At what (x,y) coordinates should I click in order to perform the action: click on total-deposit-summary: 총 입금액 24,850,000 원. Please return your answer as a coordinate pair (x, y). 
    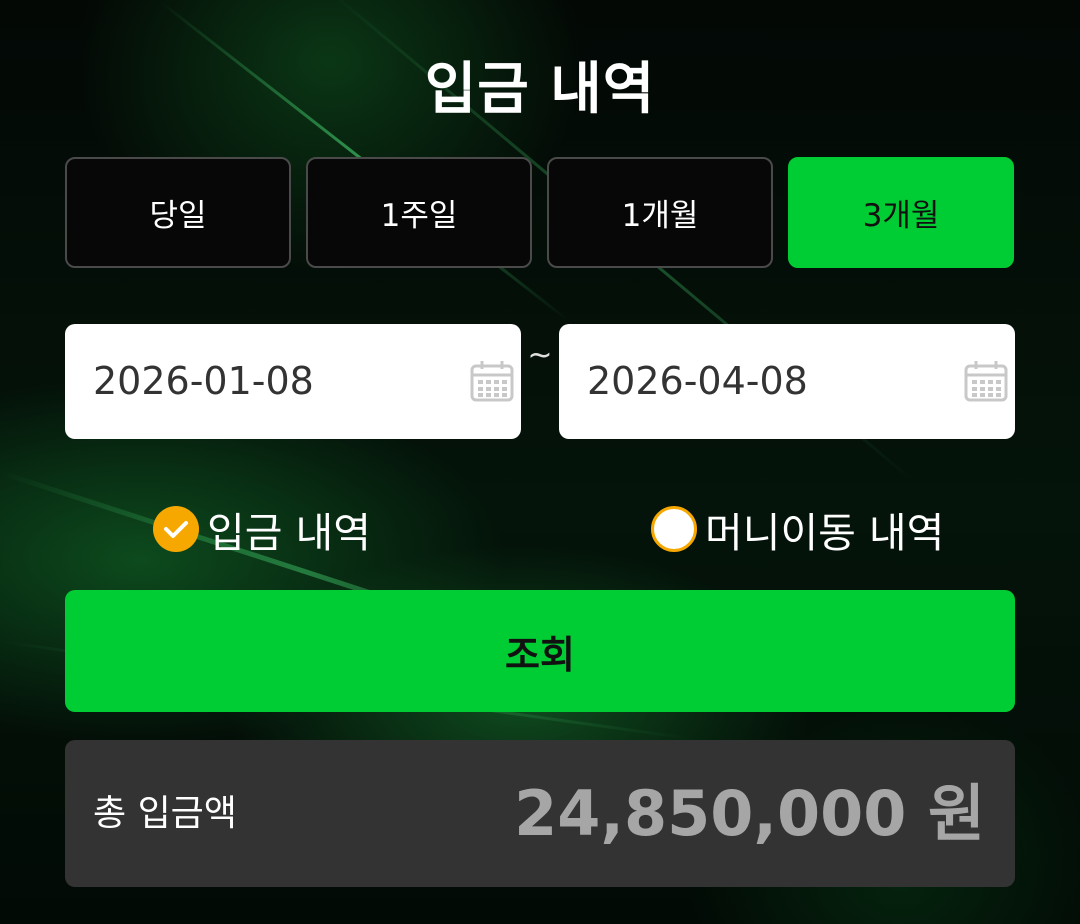
    Looking at the image, I should click on (540, 813).